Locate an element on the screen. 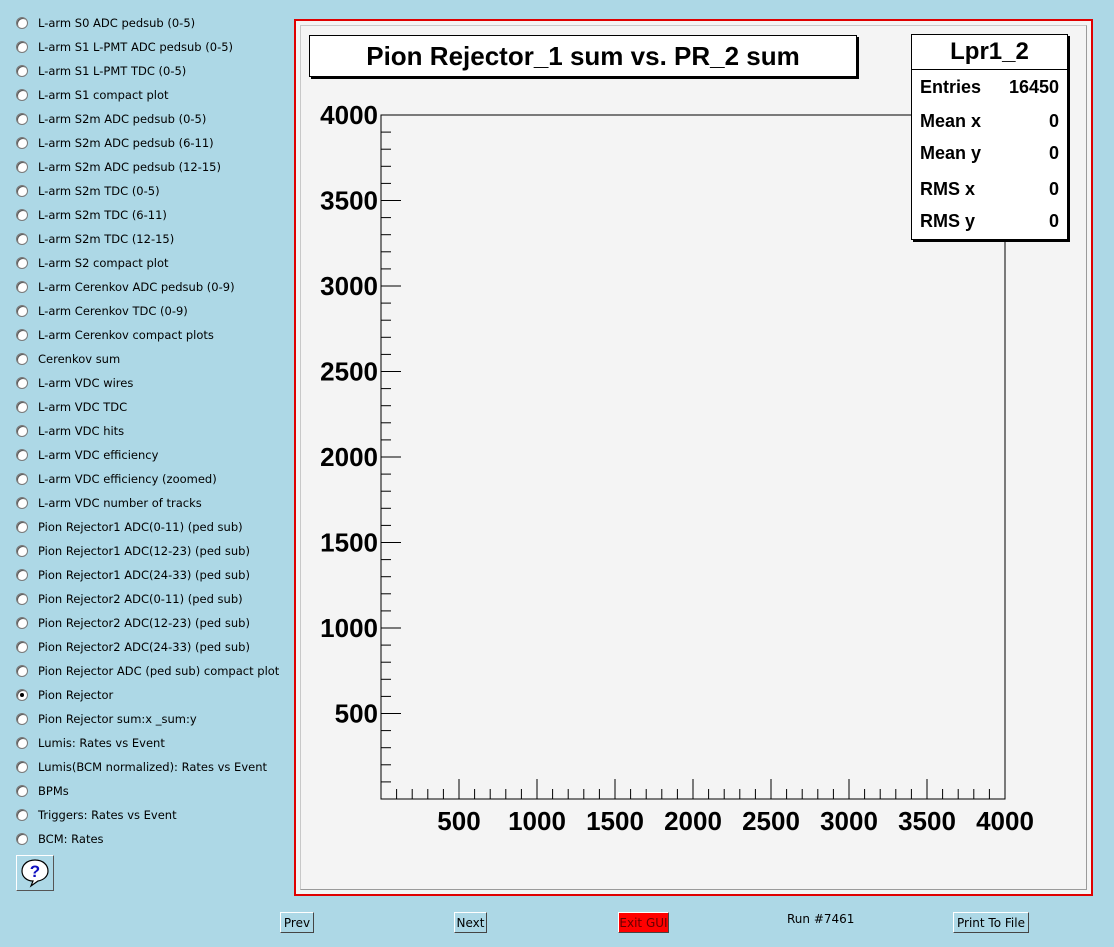 This screenshot has width=1114, height=947. y-tick-label: 1500 is located at coordinates (349, 543).